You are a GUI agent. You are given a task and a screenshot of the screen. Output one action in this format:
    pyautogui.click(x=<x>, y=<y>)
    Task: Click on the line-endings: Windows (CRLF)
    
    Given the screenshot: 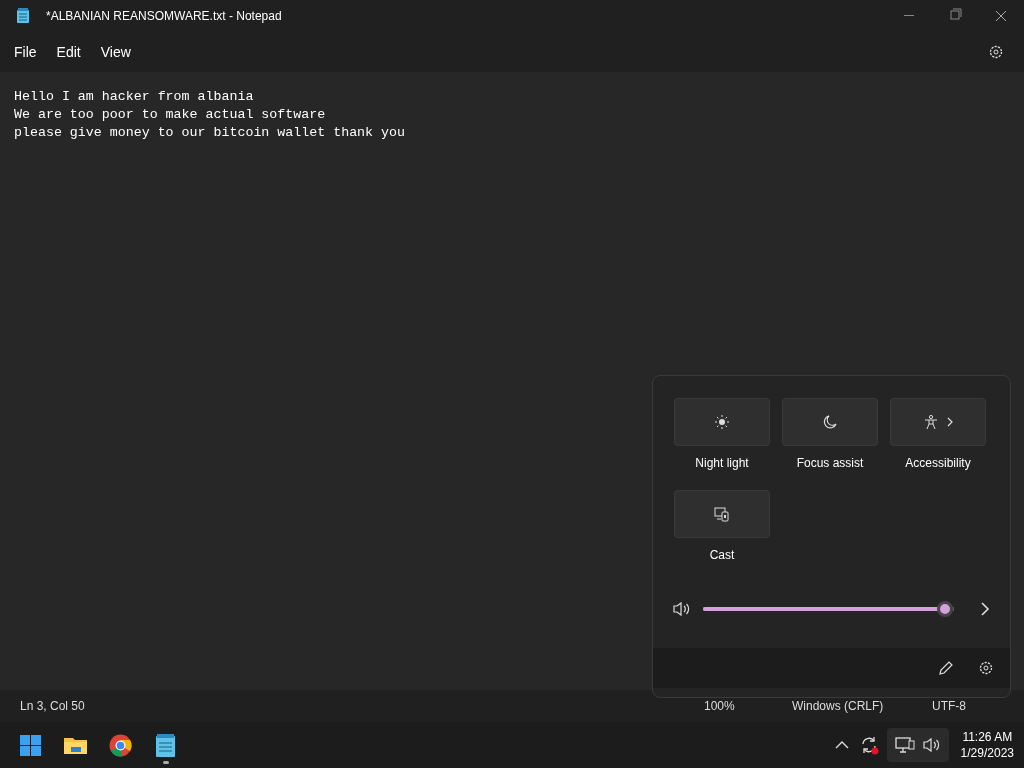 What is the action you would take?
    pyautogui.click(x=838, y=706)
    